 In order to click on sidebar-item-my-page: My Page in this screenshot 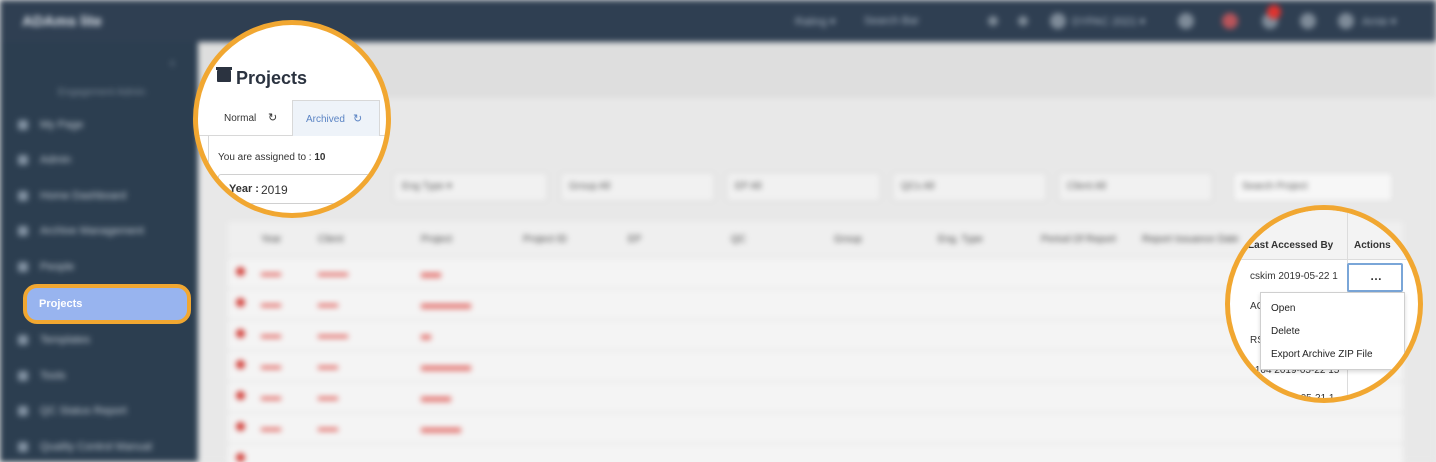, I will do `click(99, 125)`.